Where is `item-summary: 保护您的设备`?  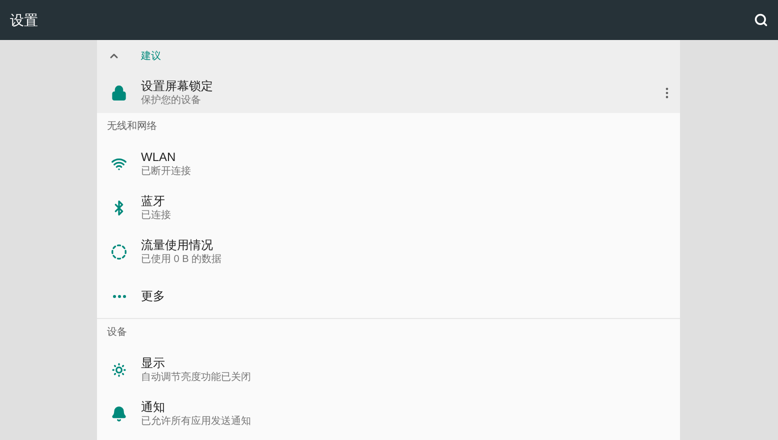 item-summary: 保护您的设备 is located at coordinates (171, 100).